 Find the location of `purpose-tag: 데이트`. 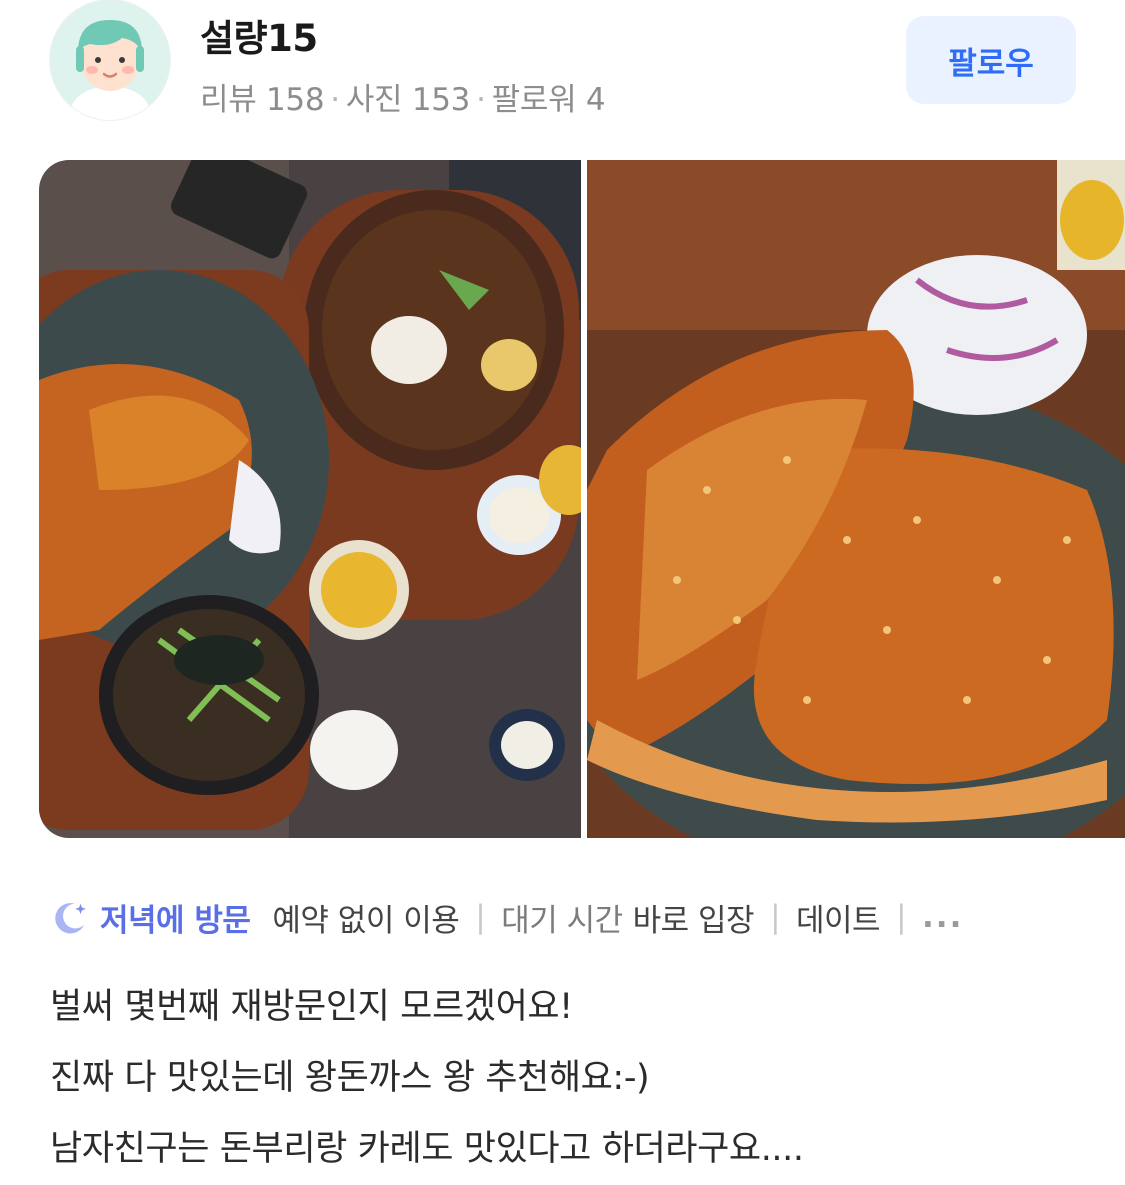

purpose-tag: 데이트 is located at coordinates (838, 920).